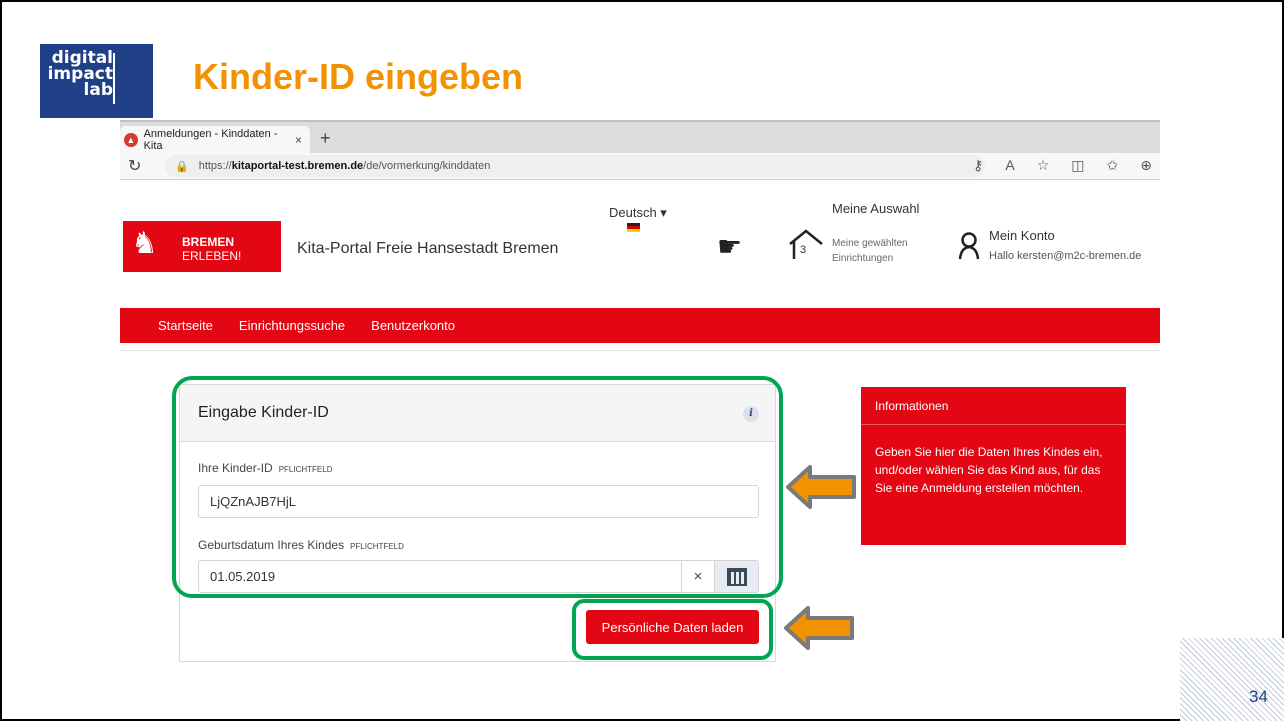  I want to click on slide-title: Kinder-ID eingeben, so click(358, 76).